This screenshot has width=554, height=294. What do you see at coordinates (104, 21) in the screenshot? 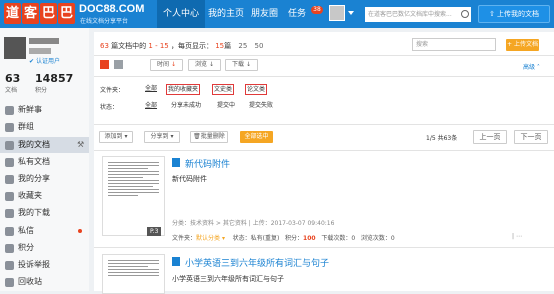
I see `logo-tagline: 在线文档分享平台` at bounding box center [104, 21].